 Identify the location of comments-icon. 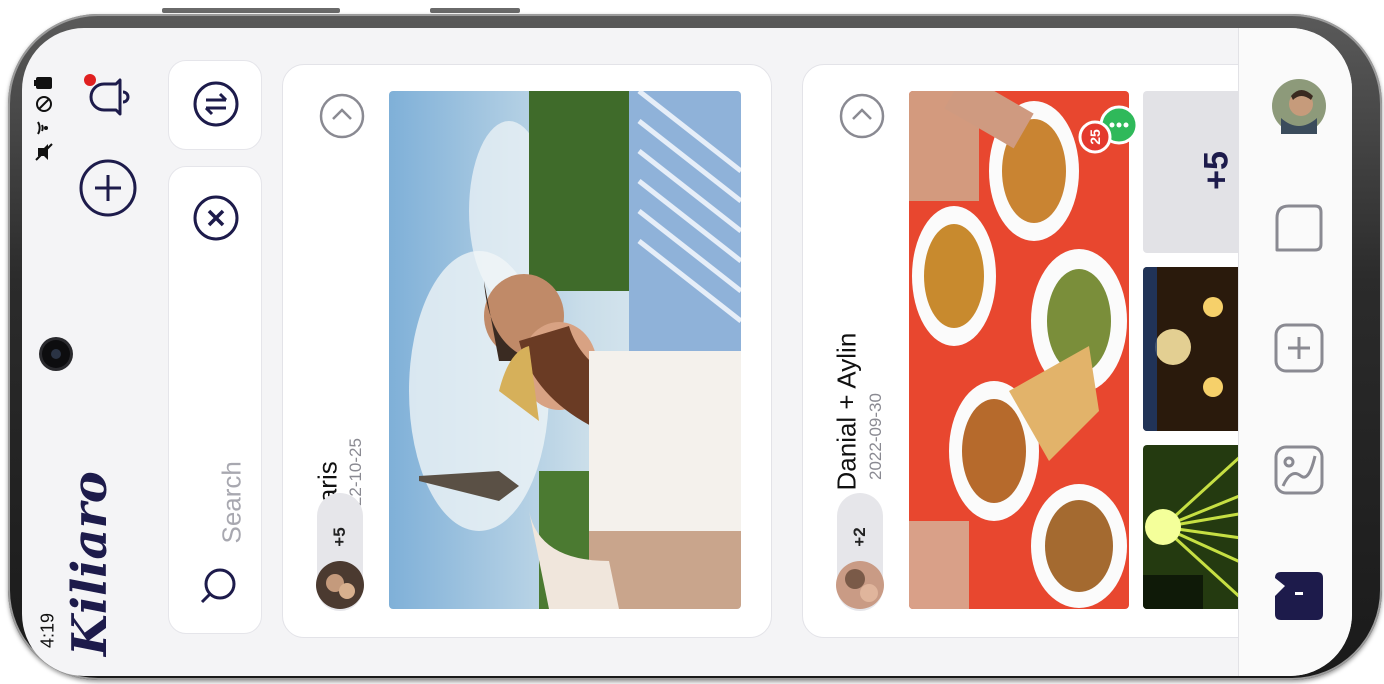
(1108, 129).